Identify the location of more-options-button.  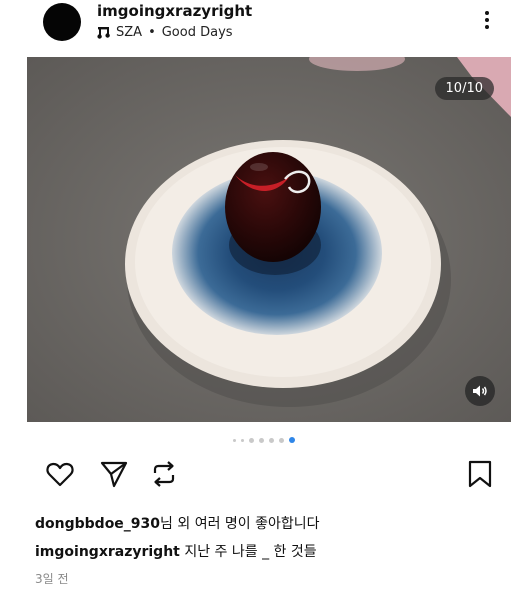
(487, 23).